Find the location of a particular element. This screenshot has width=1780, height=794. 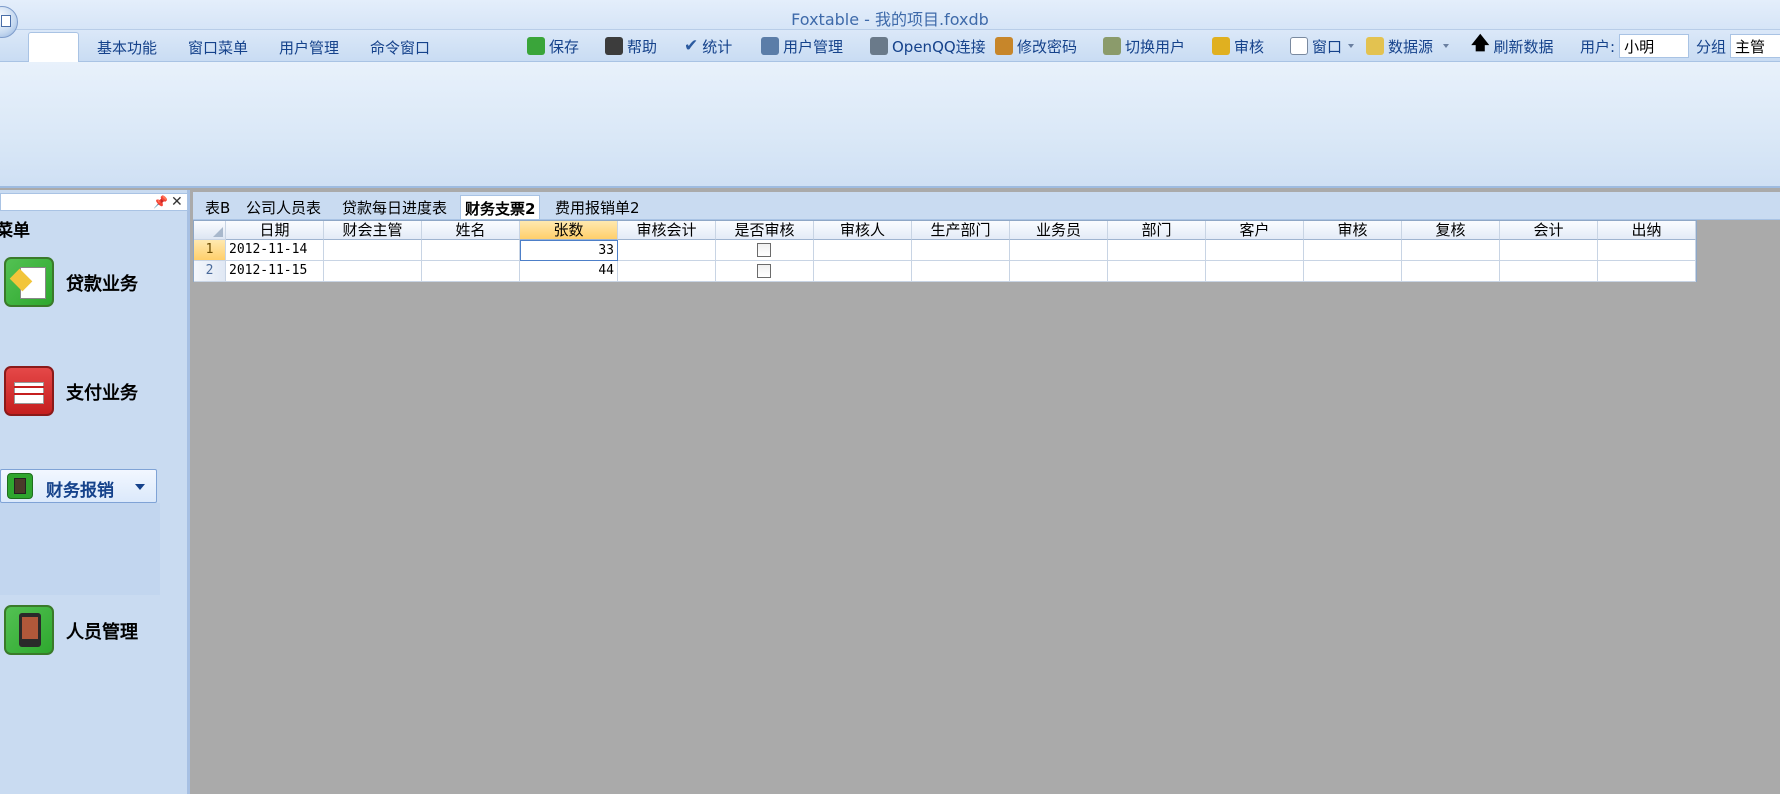

openqq-button: OpenQQ连接 is located at coordinates (928, 46).